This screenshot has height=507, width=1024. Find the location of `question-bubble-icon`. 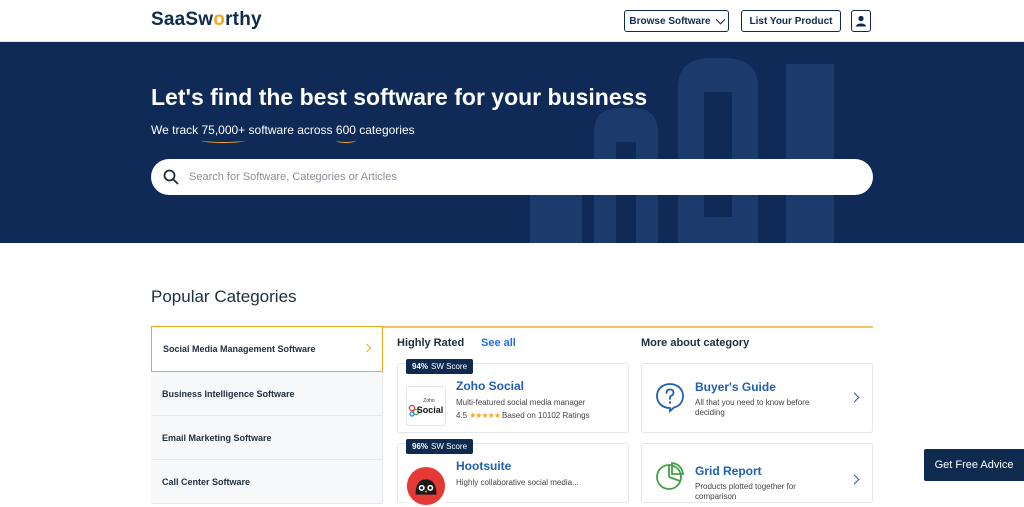

question-bubble-icon is located at coordinates (670, 398).